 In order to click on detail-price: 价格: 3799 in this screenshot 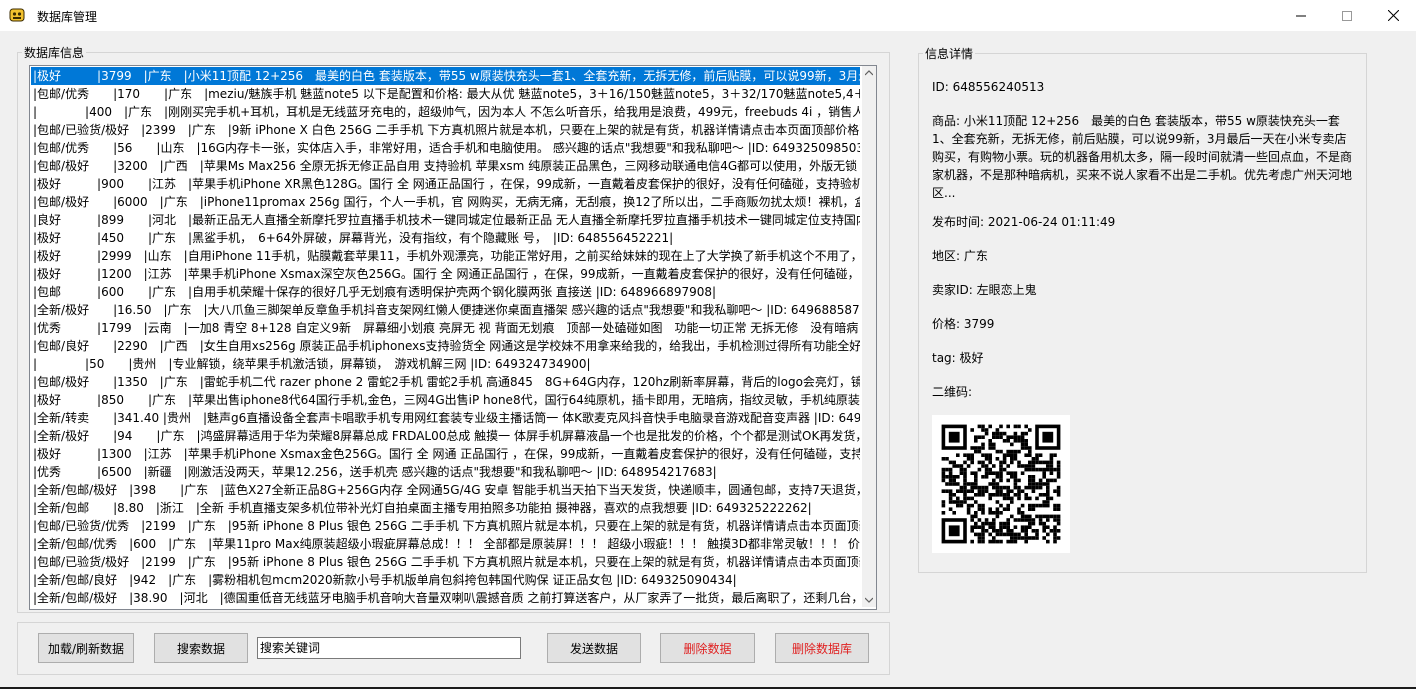, I will do `click(963, 324)`.